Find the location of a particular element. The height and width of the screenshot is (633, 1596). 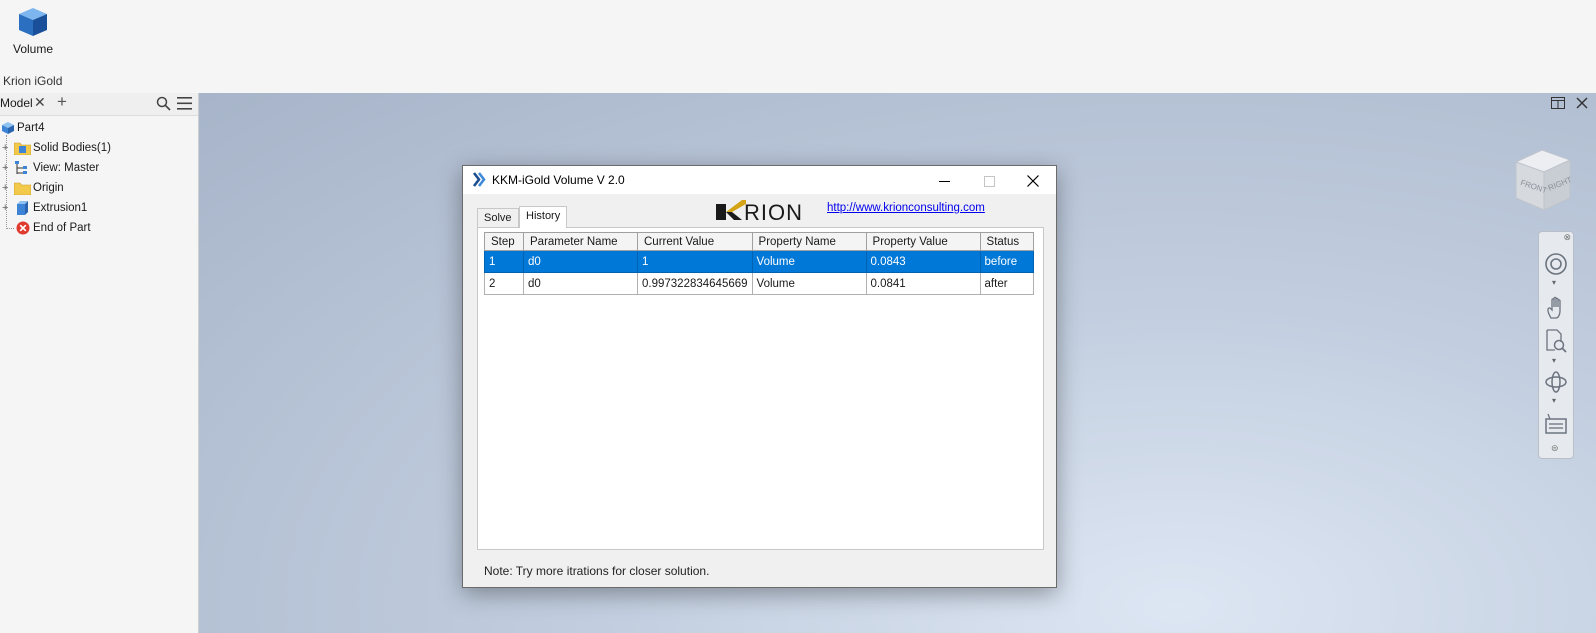

column-header-status: Status is located at coordinates (1007, 241).